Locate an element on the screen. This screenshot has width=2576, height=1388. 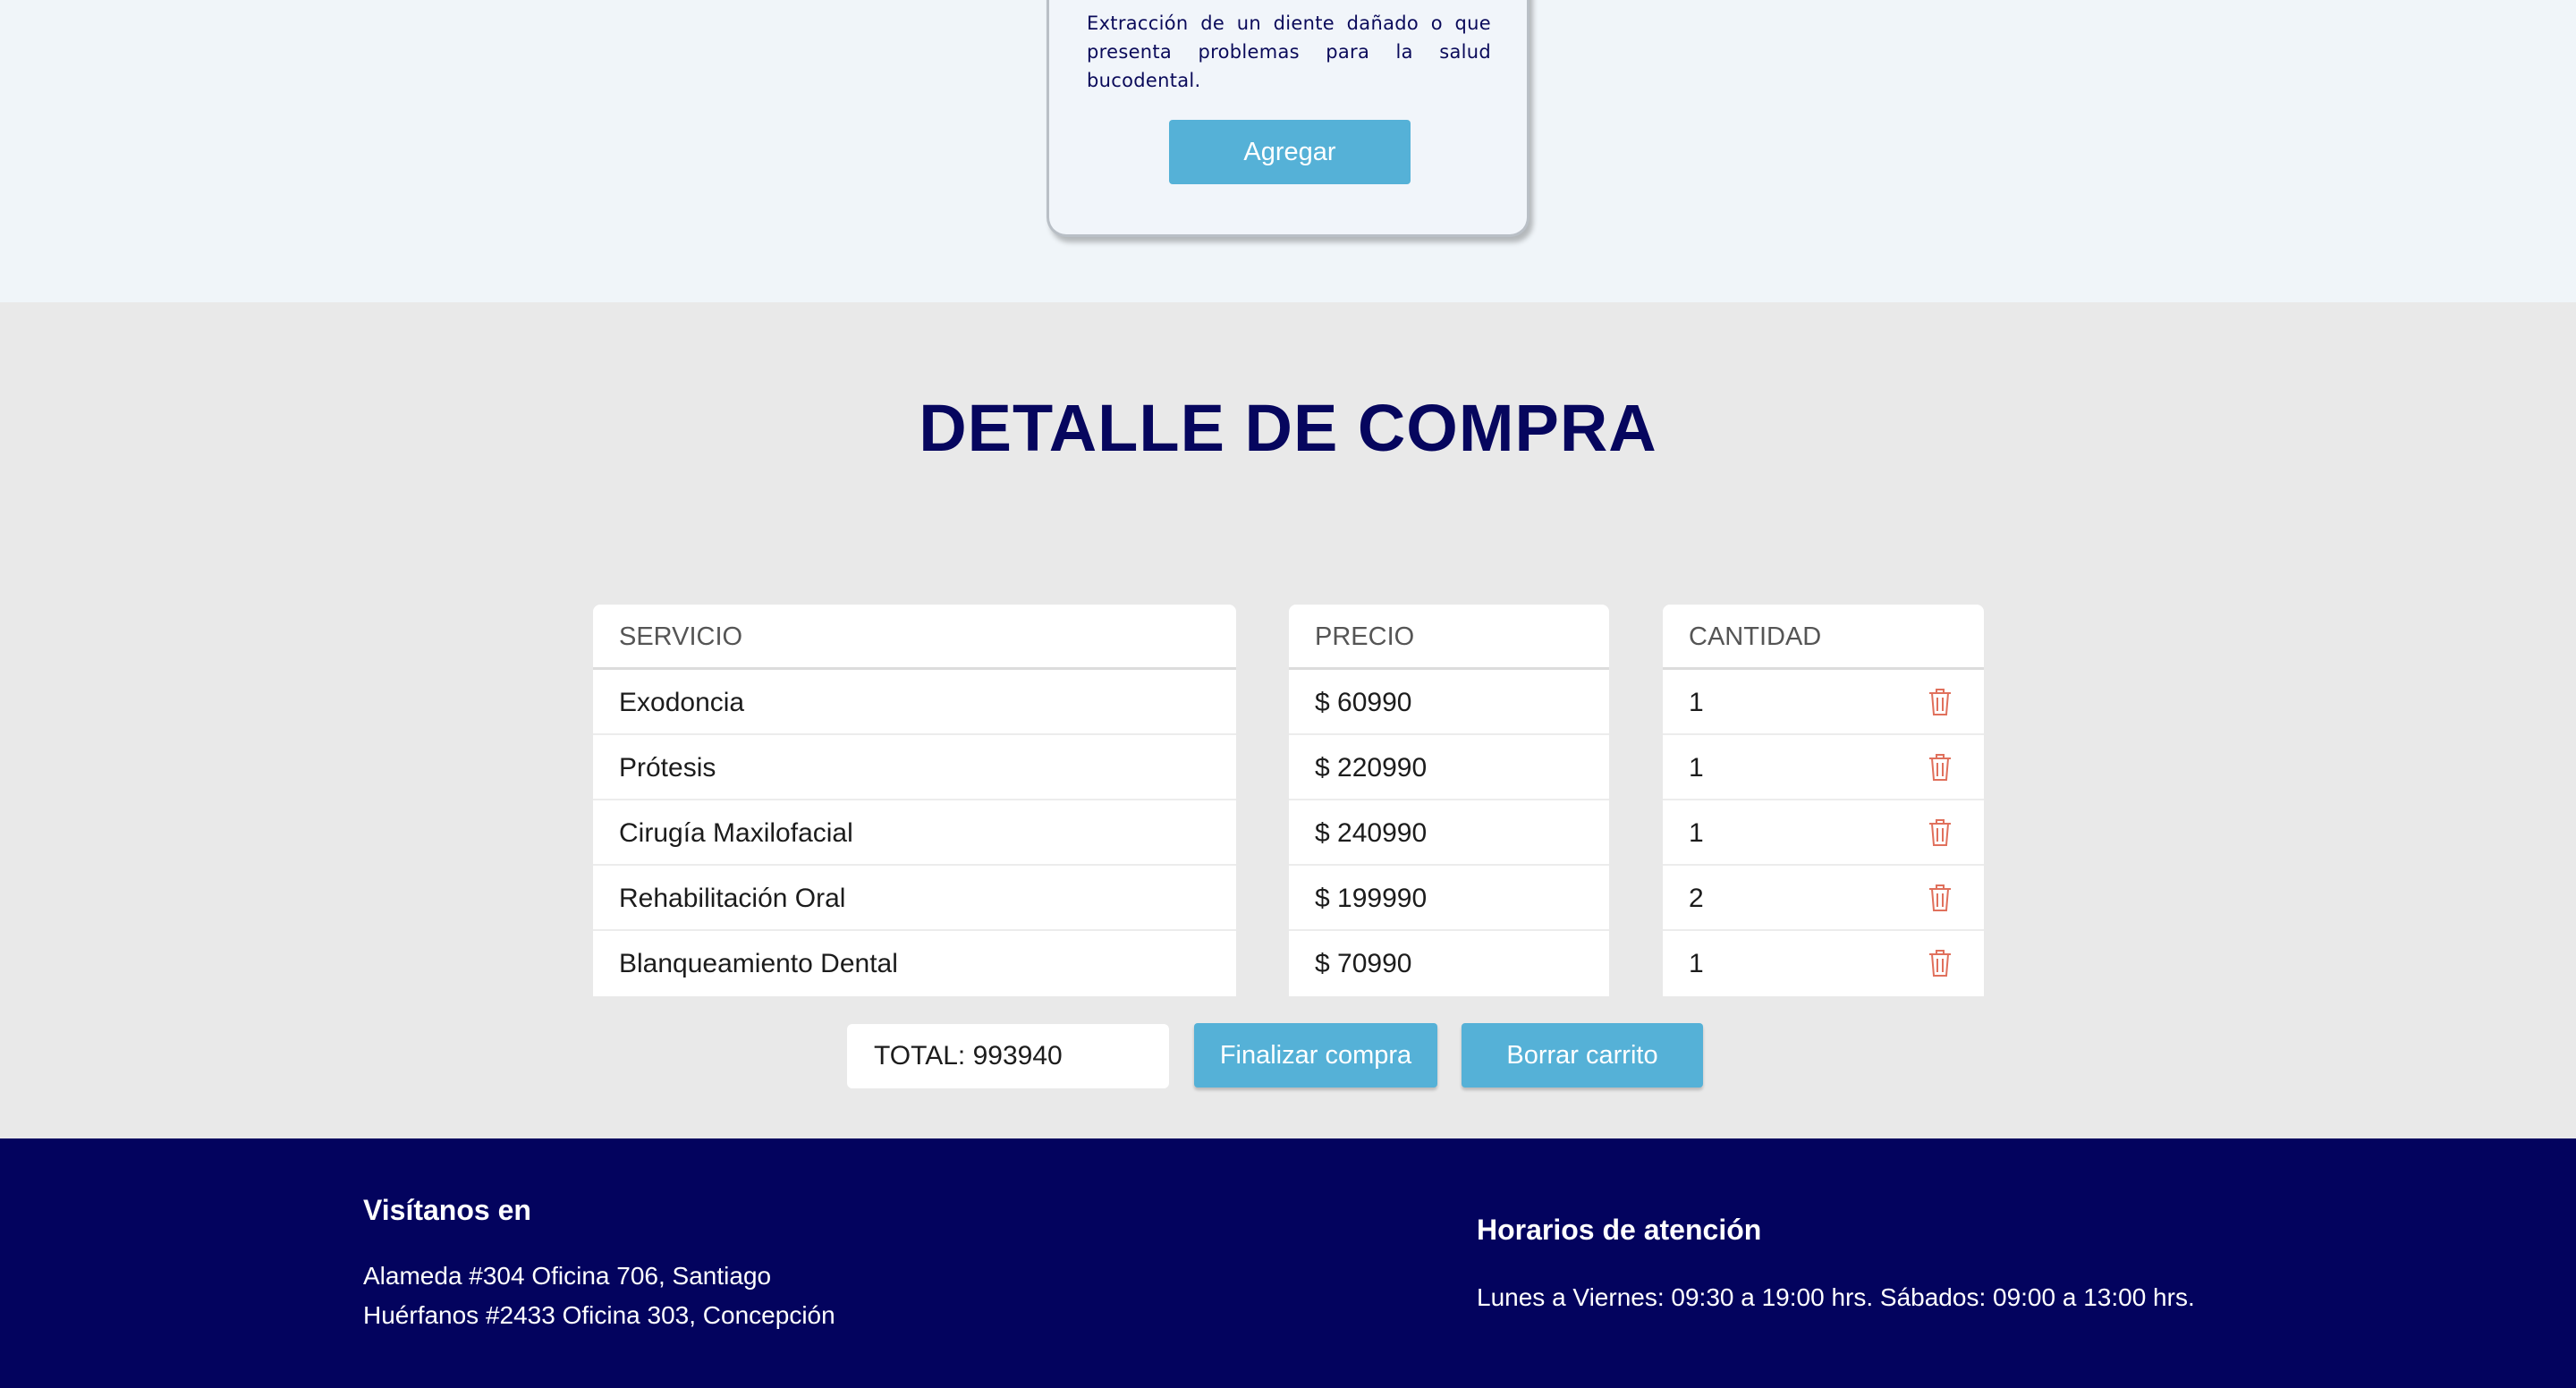
address-concepcion: Huérfanos #2433 Oficina 303, Concepción is located at coordinates (599, 1315).